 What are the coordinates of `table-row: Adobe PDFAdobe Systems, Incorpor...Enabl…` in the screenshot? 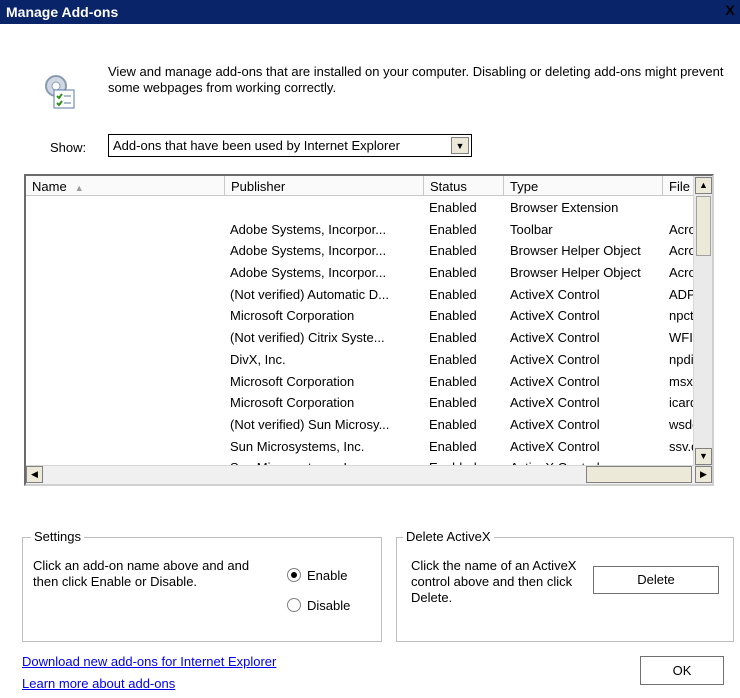 It's located at (360, 230).